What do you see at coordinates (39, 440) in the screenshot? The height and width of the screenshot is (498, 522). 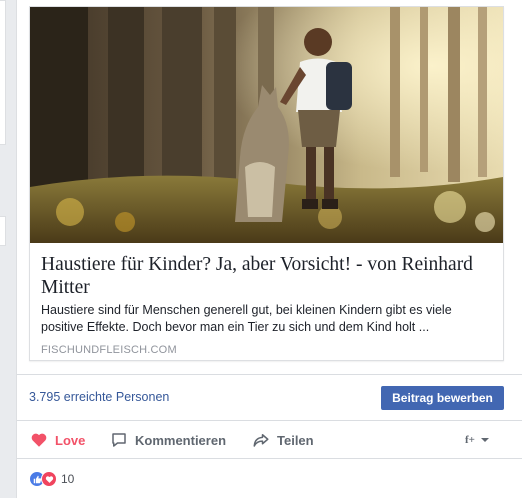 I see `heart-icon` at bounding box center [39, 440].